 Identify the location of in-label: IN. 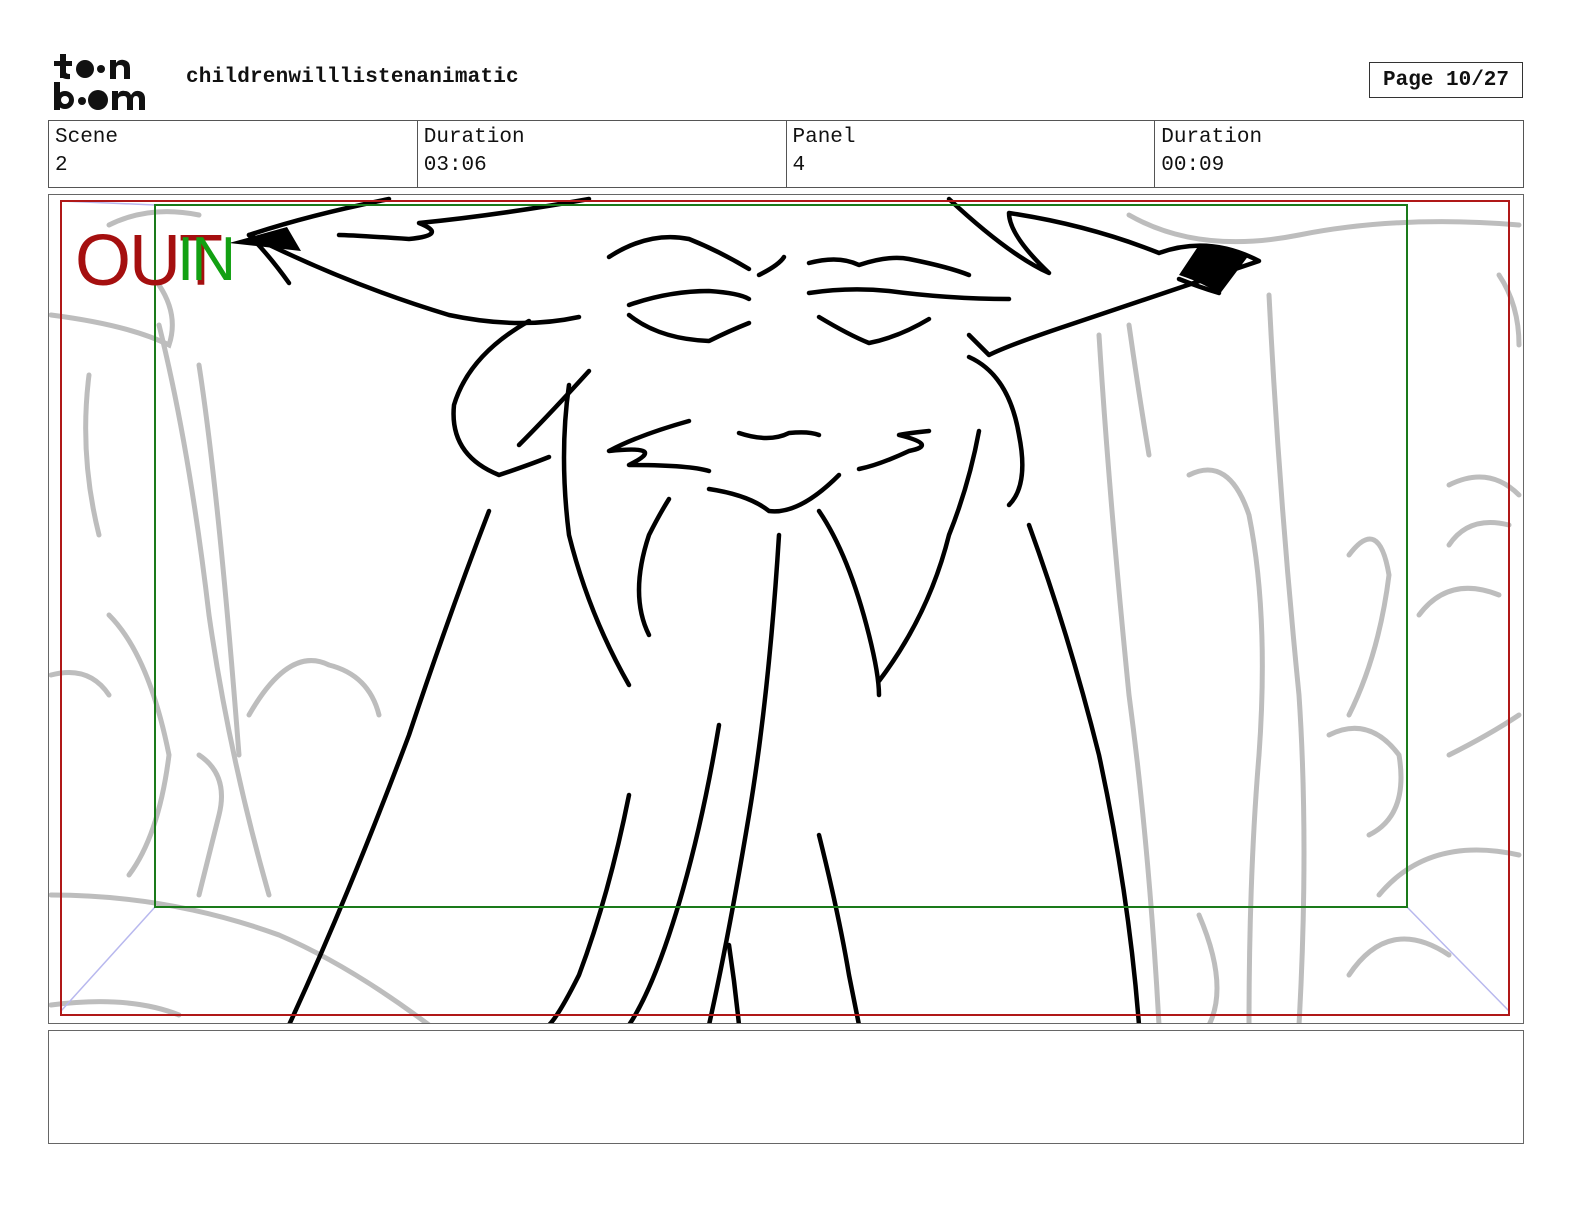
(206, 259).